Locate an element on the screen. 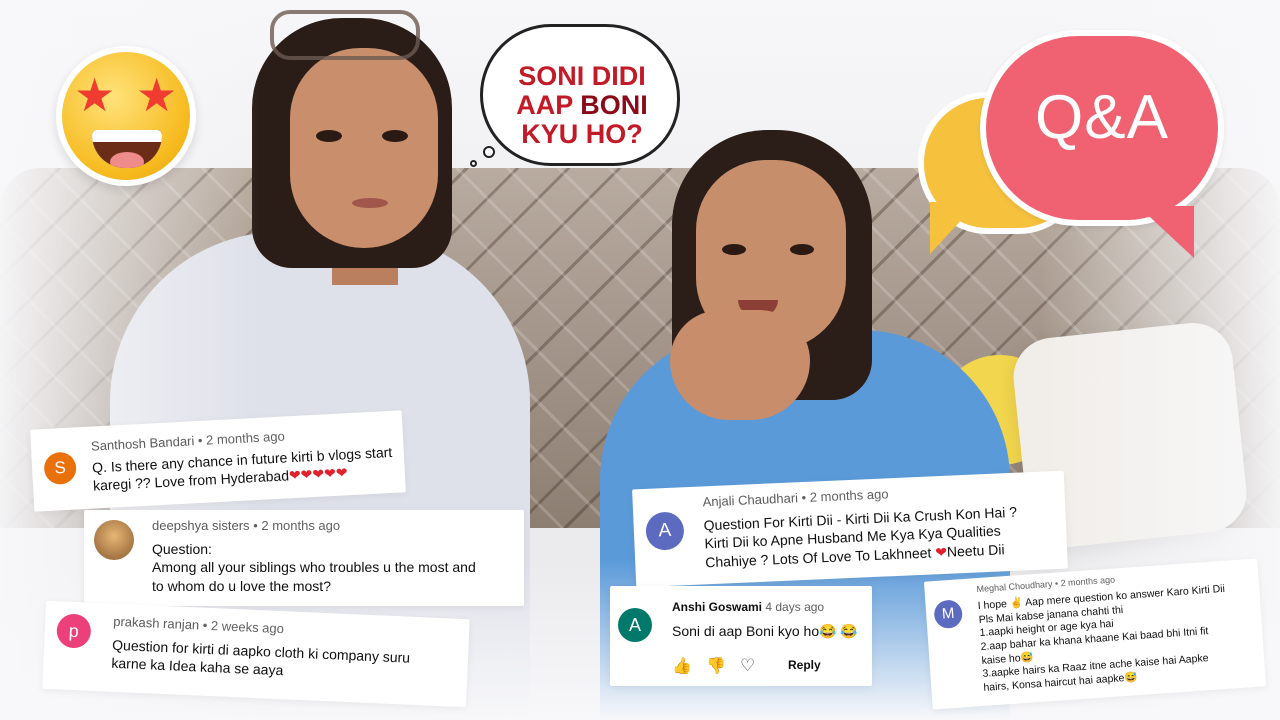 The image size is (1280, 720). heart-outline-icon: ♡ is located at coordinates (747, 666).